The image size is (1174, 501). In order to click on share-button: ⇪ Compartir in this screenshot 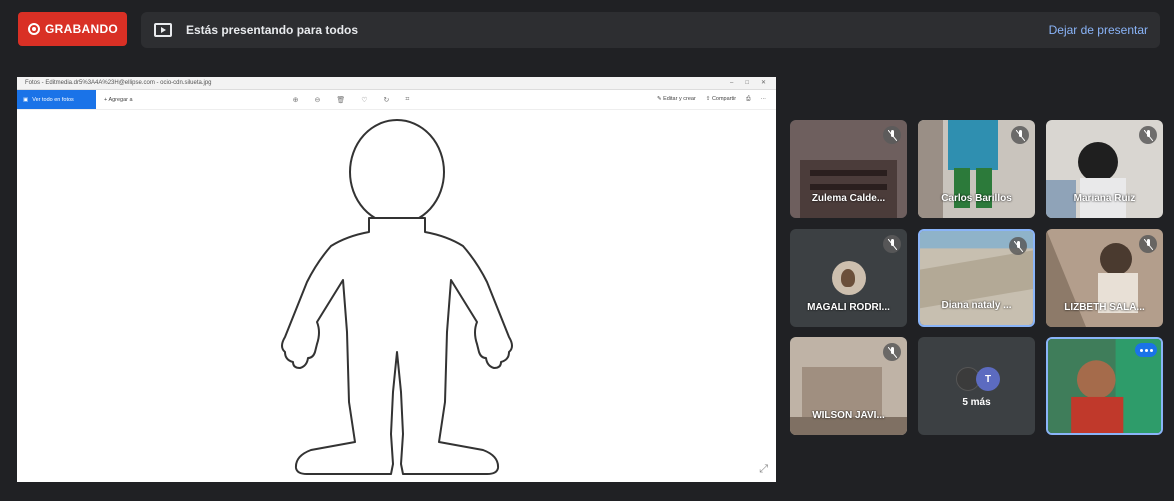, I will do `click(721, 99)`.